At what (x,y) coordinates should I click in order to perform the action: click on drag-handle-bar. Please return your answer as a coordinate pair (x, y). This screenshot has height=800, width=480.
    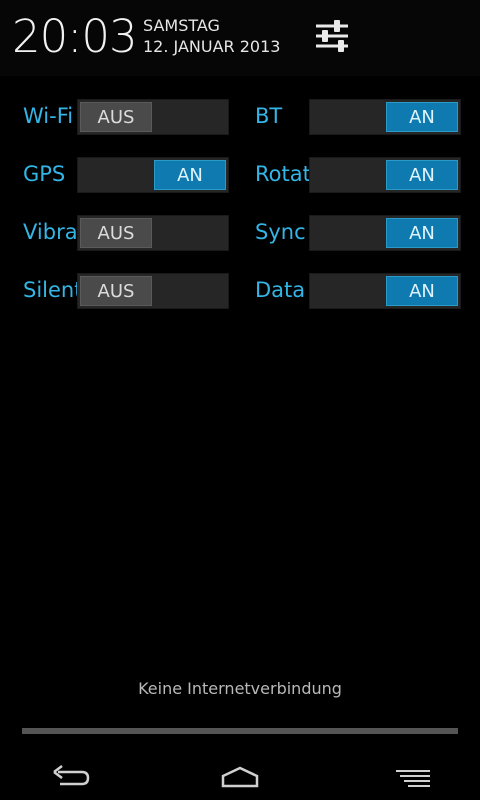
    Looking at the image, I should click on (240, 731).